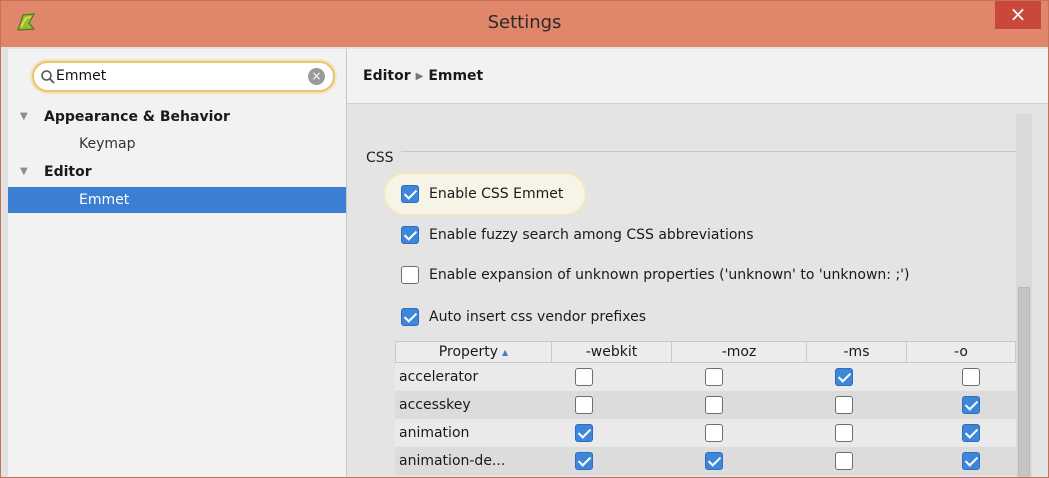 The width and height of the screenshot is (1049, 478). I want to click on tree-item-emmet: Emmet, so click(177, 200).